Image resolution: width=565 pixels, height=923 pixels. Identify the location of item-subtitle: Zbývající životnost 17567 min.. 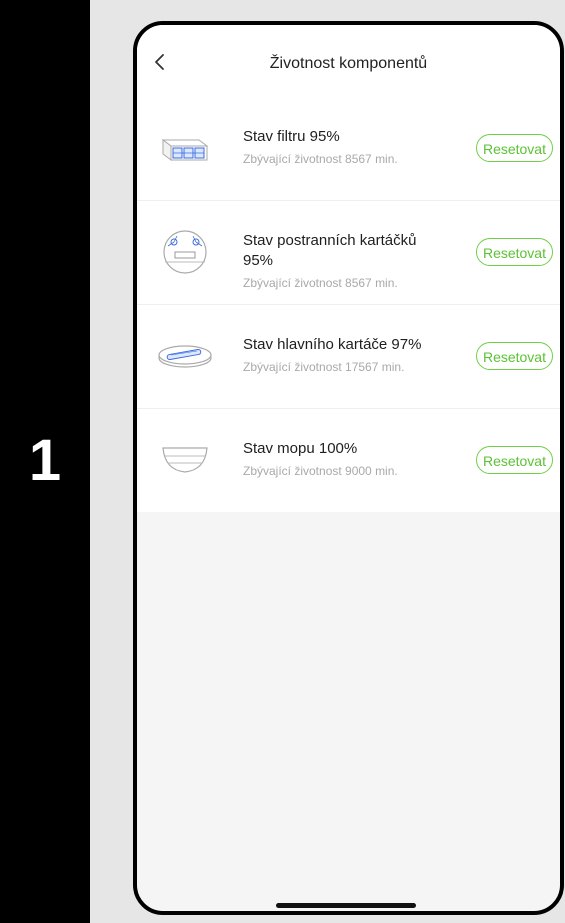
(324, 367).